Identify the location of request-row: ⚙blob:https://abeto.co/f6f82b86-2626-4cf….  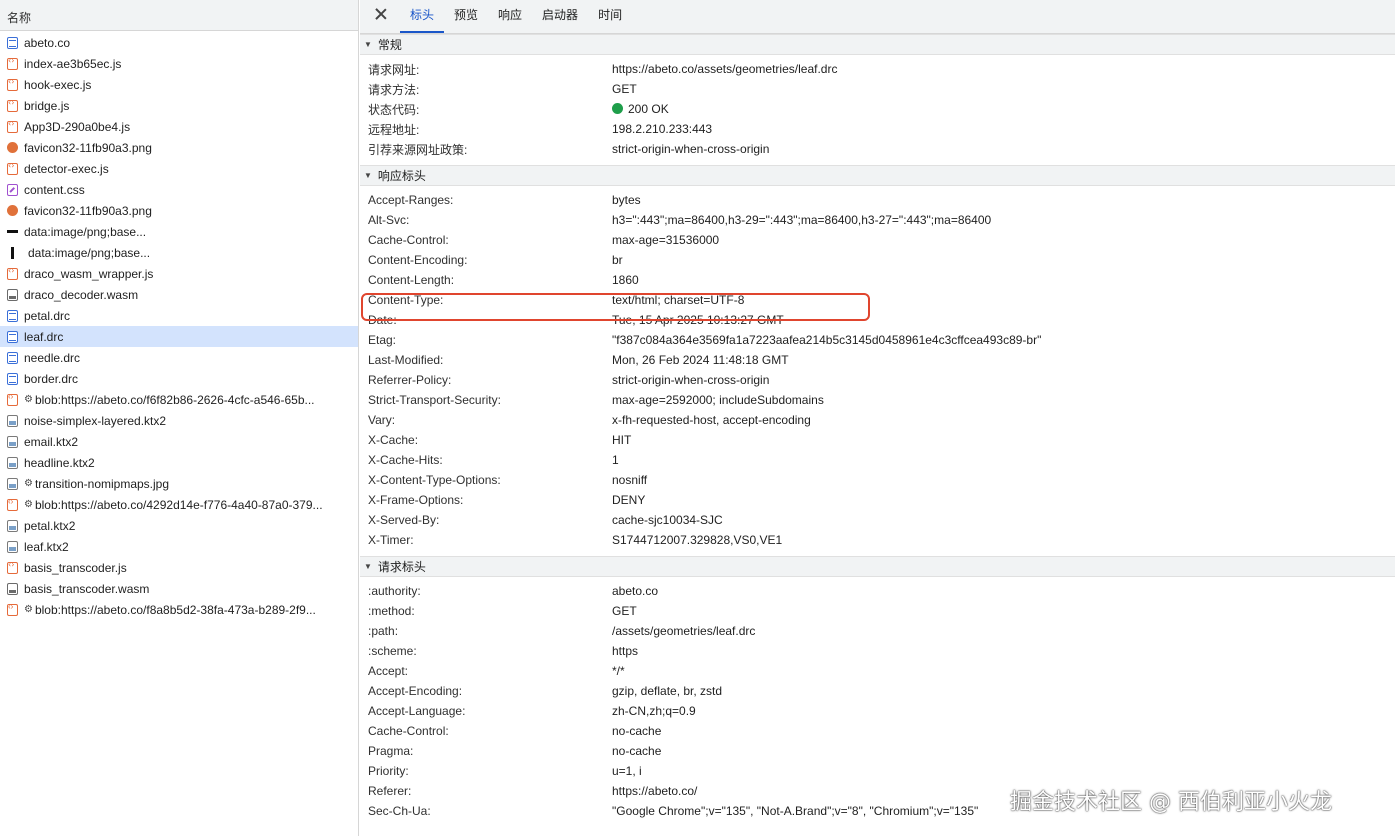
(179, 399).